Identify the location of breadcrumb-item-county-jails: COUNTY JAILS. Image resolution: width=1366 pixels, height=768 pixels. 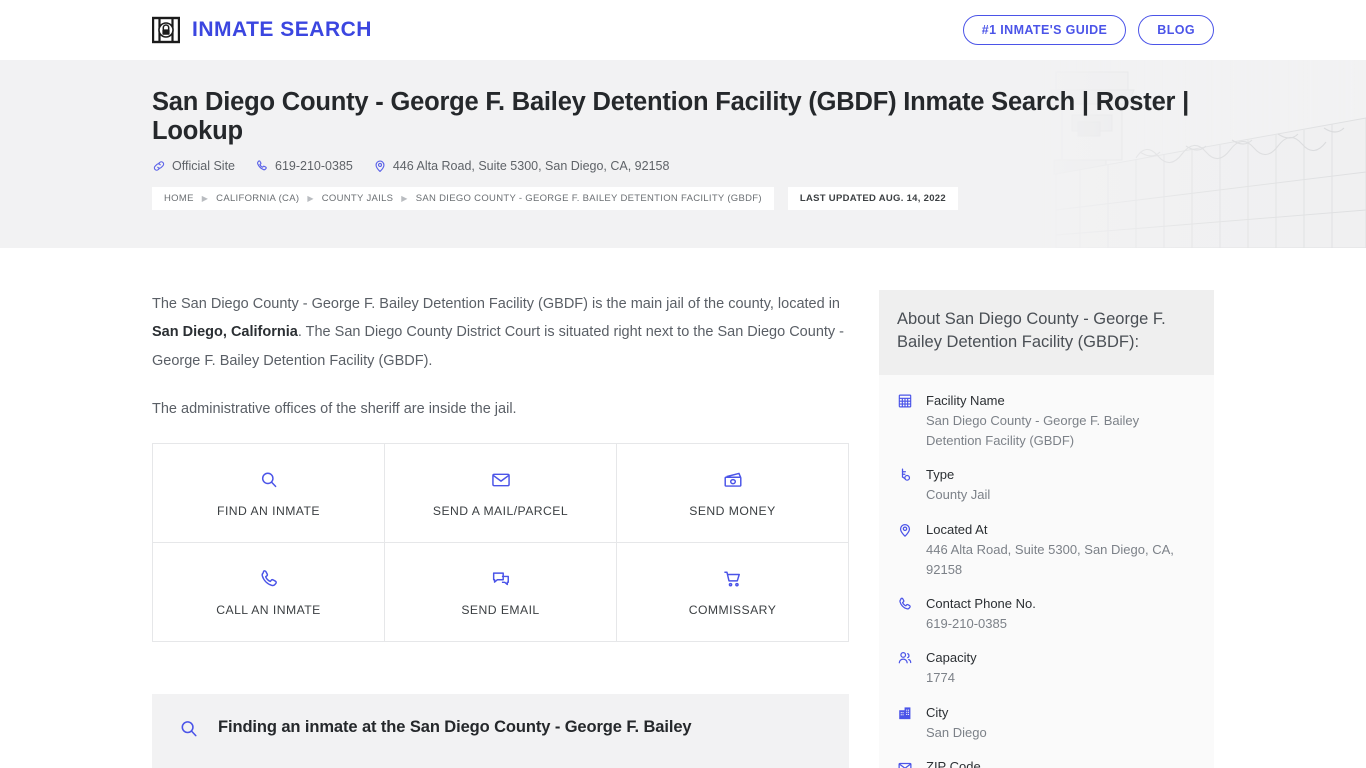
(358, 198).